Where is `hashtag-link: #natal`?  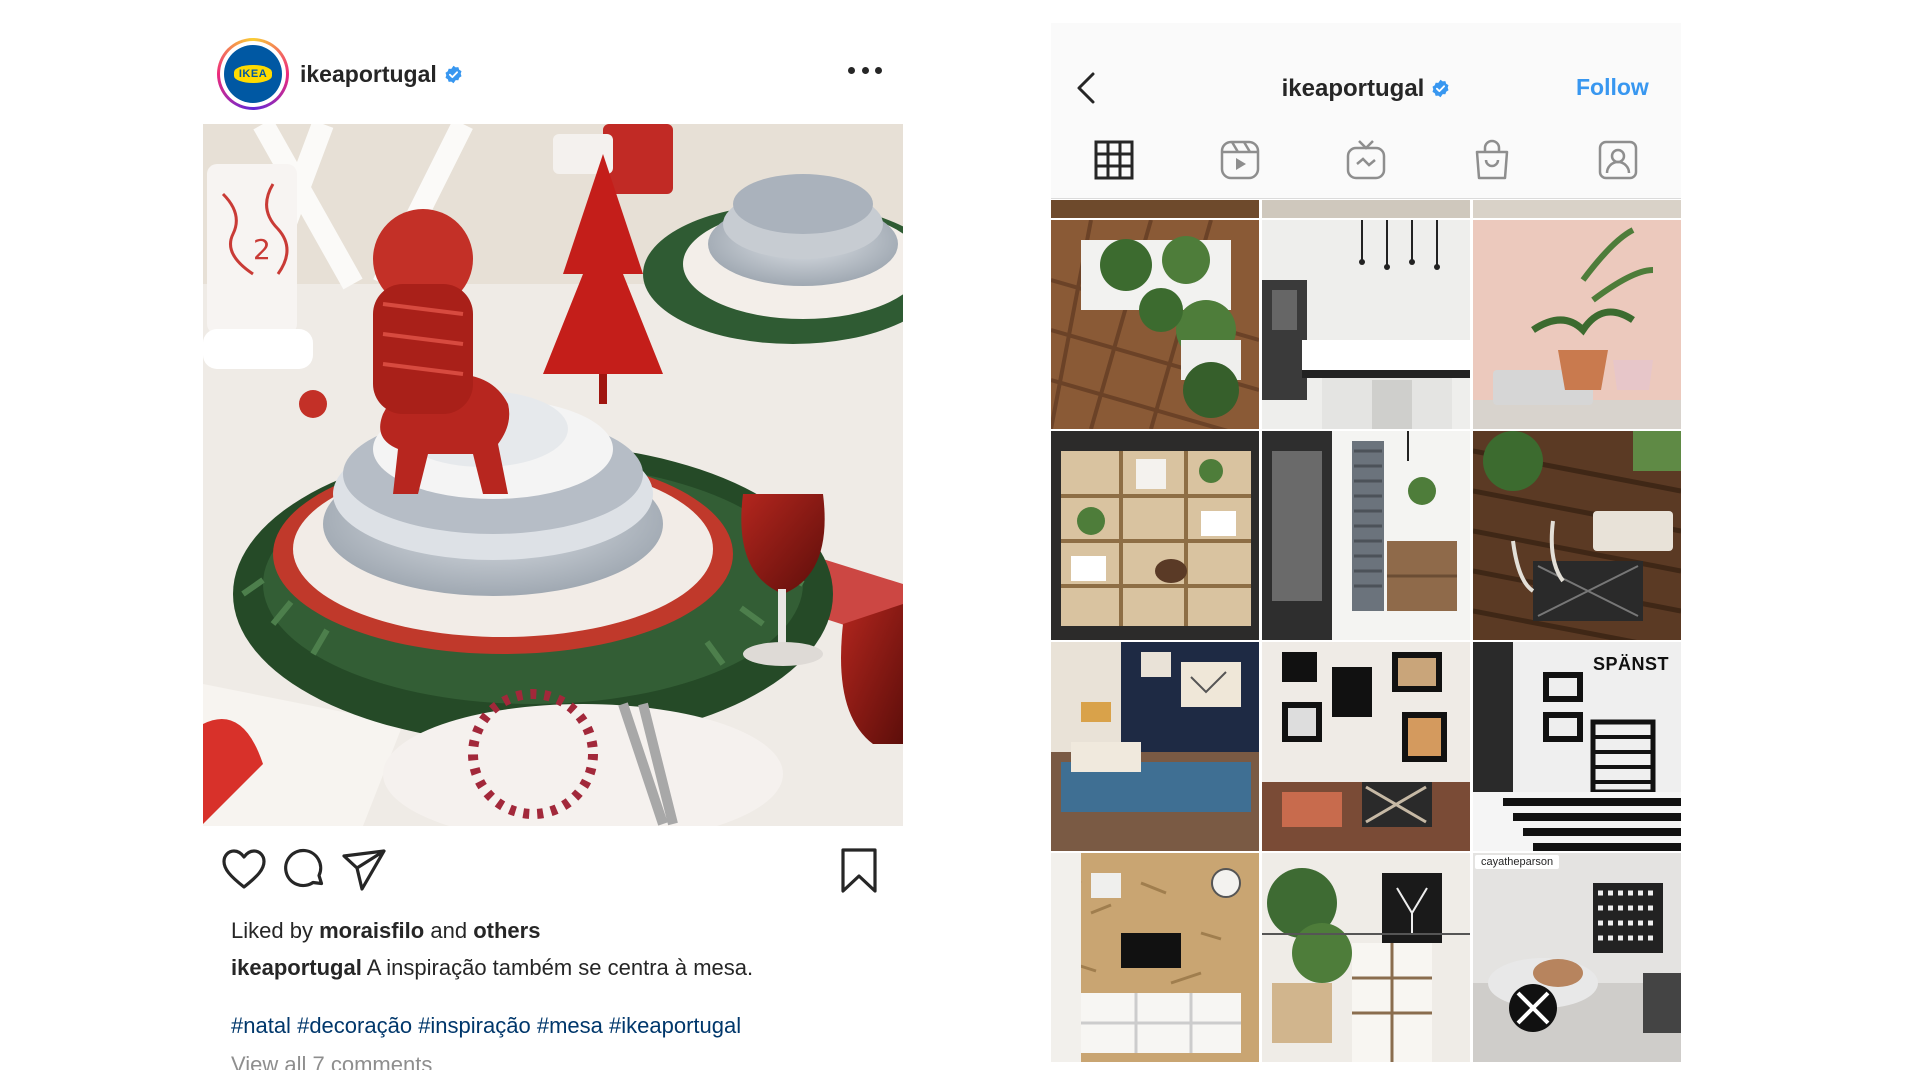 hashtag-link: #natal is located at coordinates (261, 1025).